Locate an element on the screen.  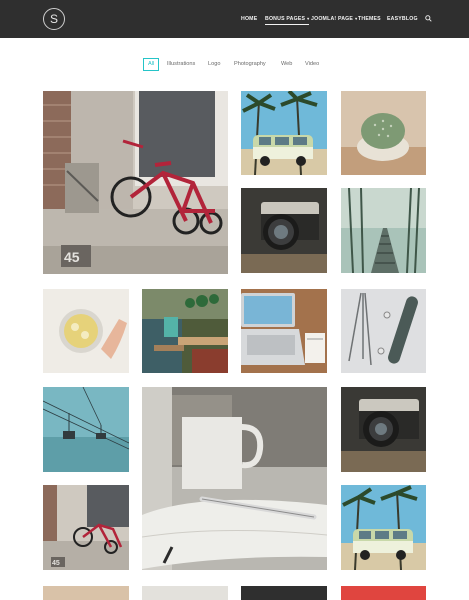
gallery-item-tea is located at coordinates (86, 331).